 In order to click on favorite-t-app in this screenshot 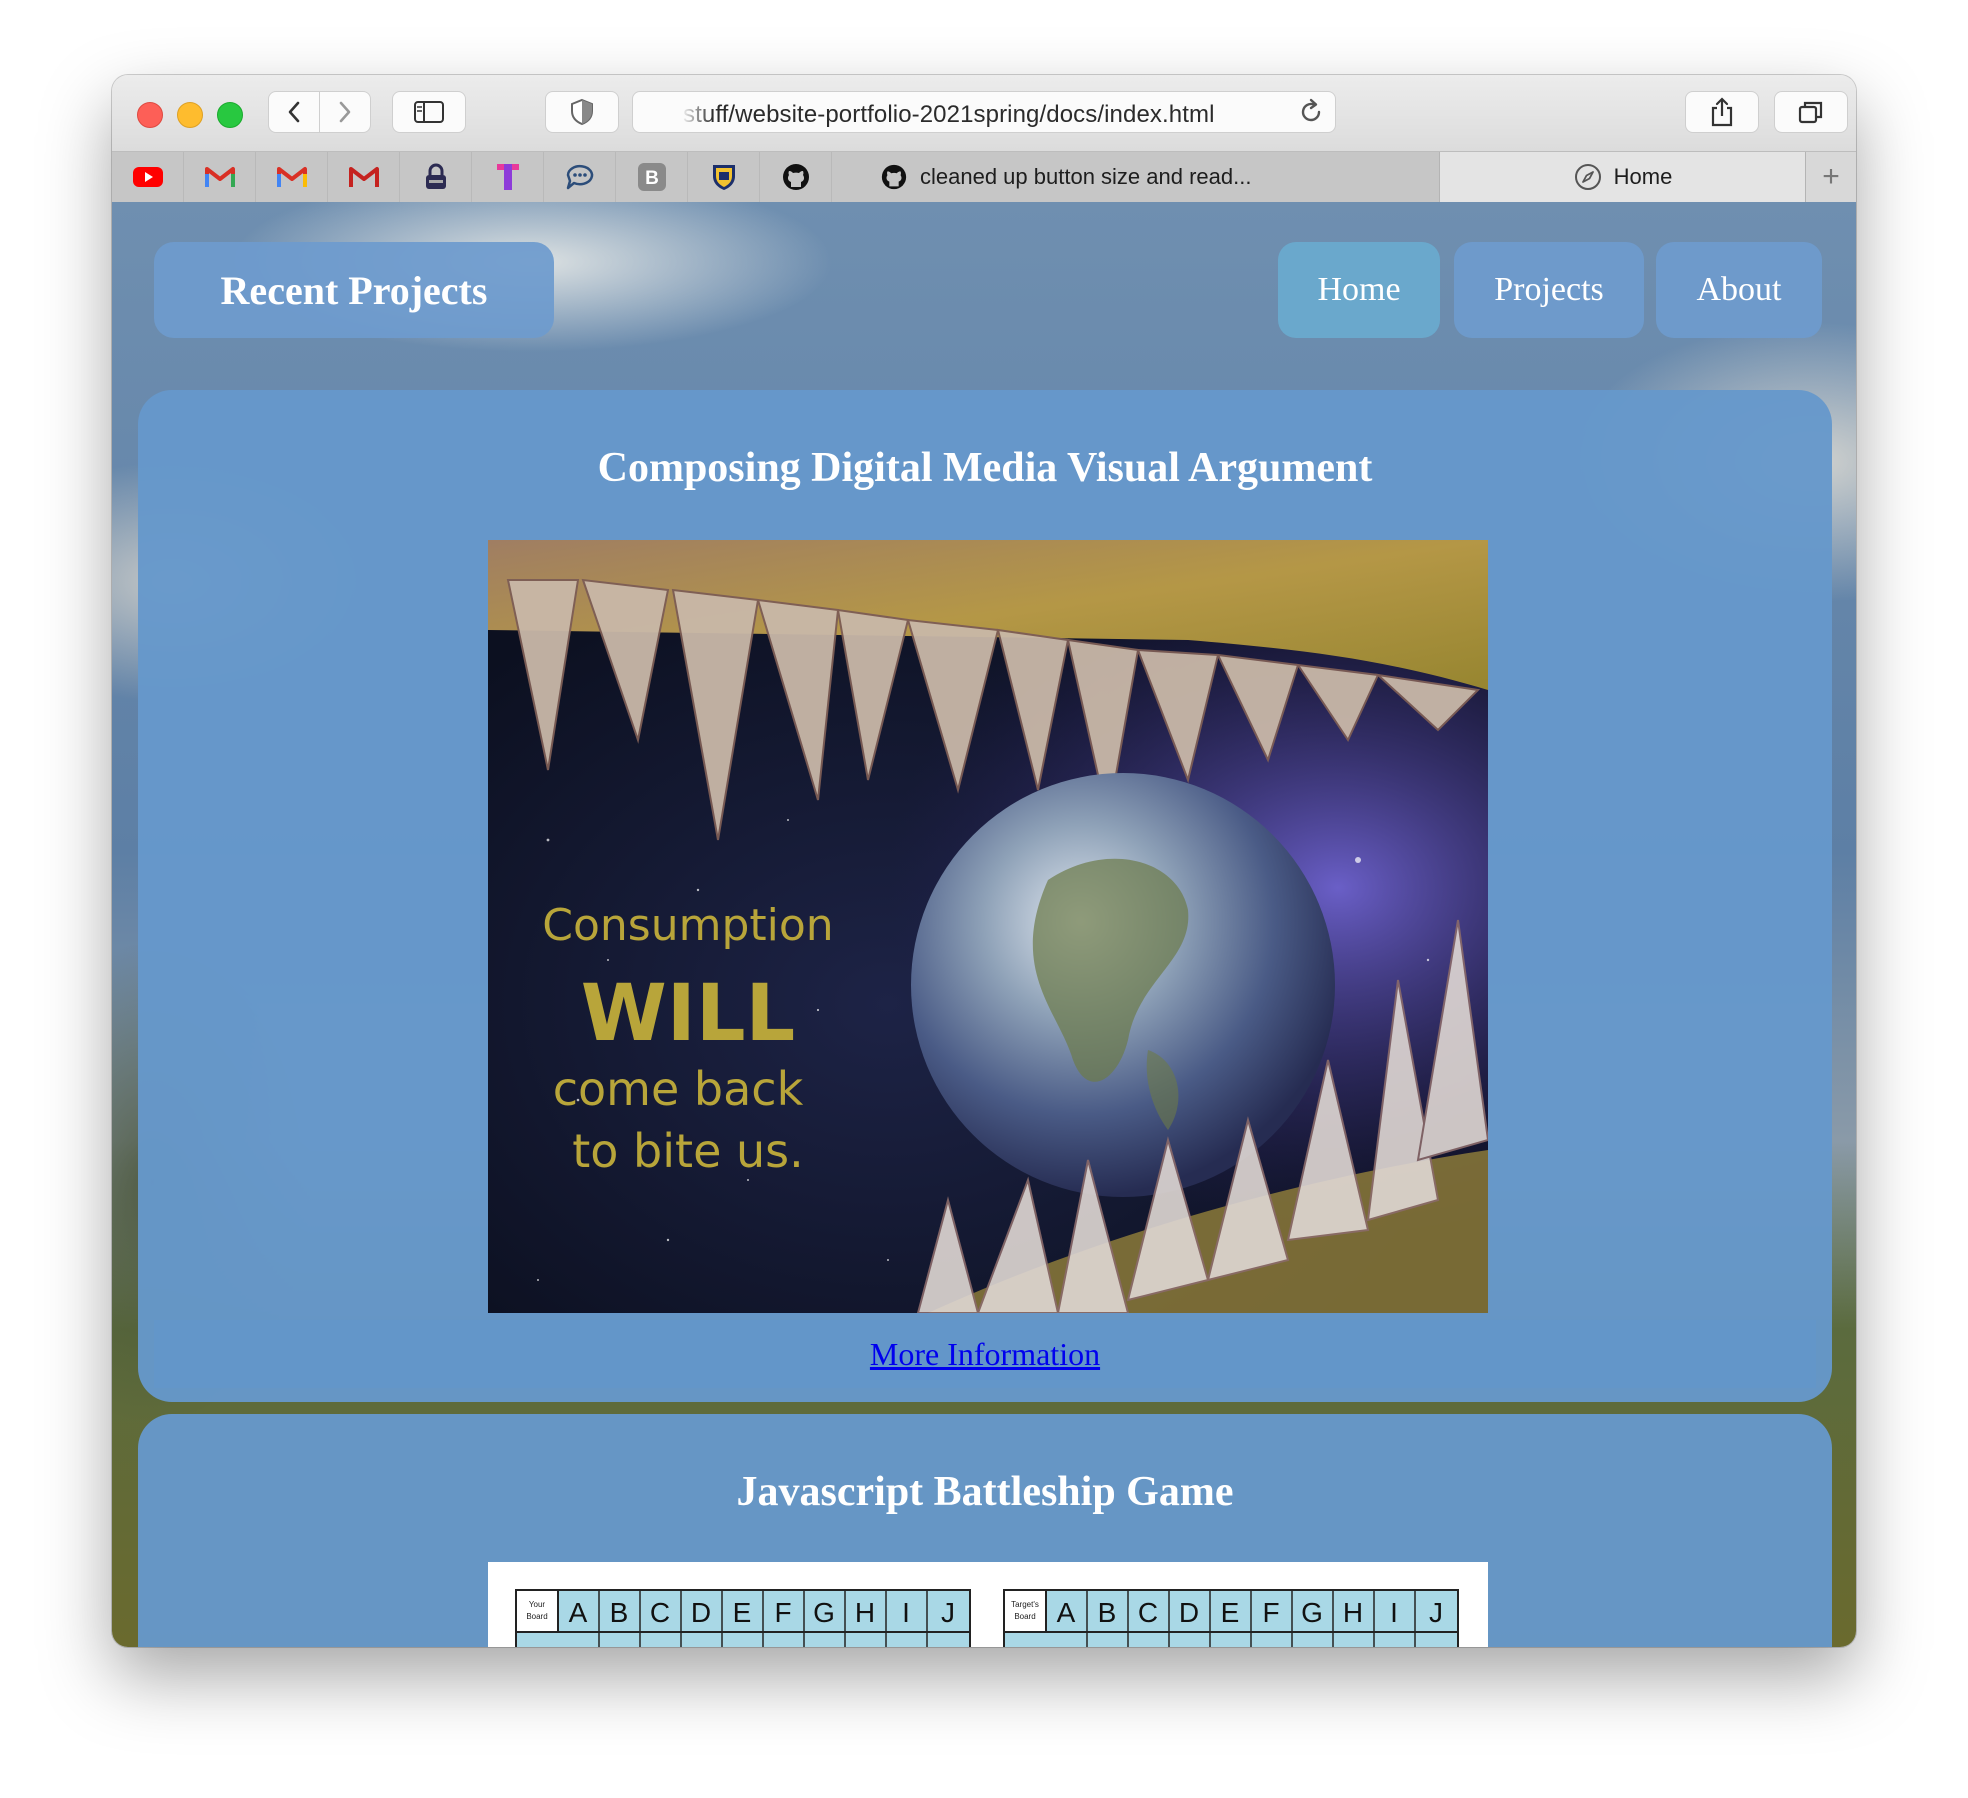, I will do `click(508, 177)`.